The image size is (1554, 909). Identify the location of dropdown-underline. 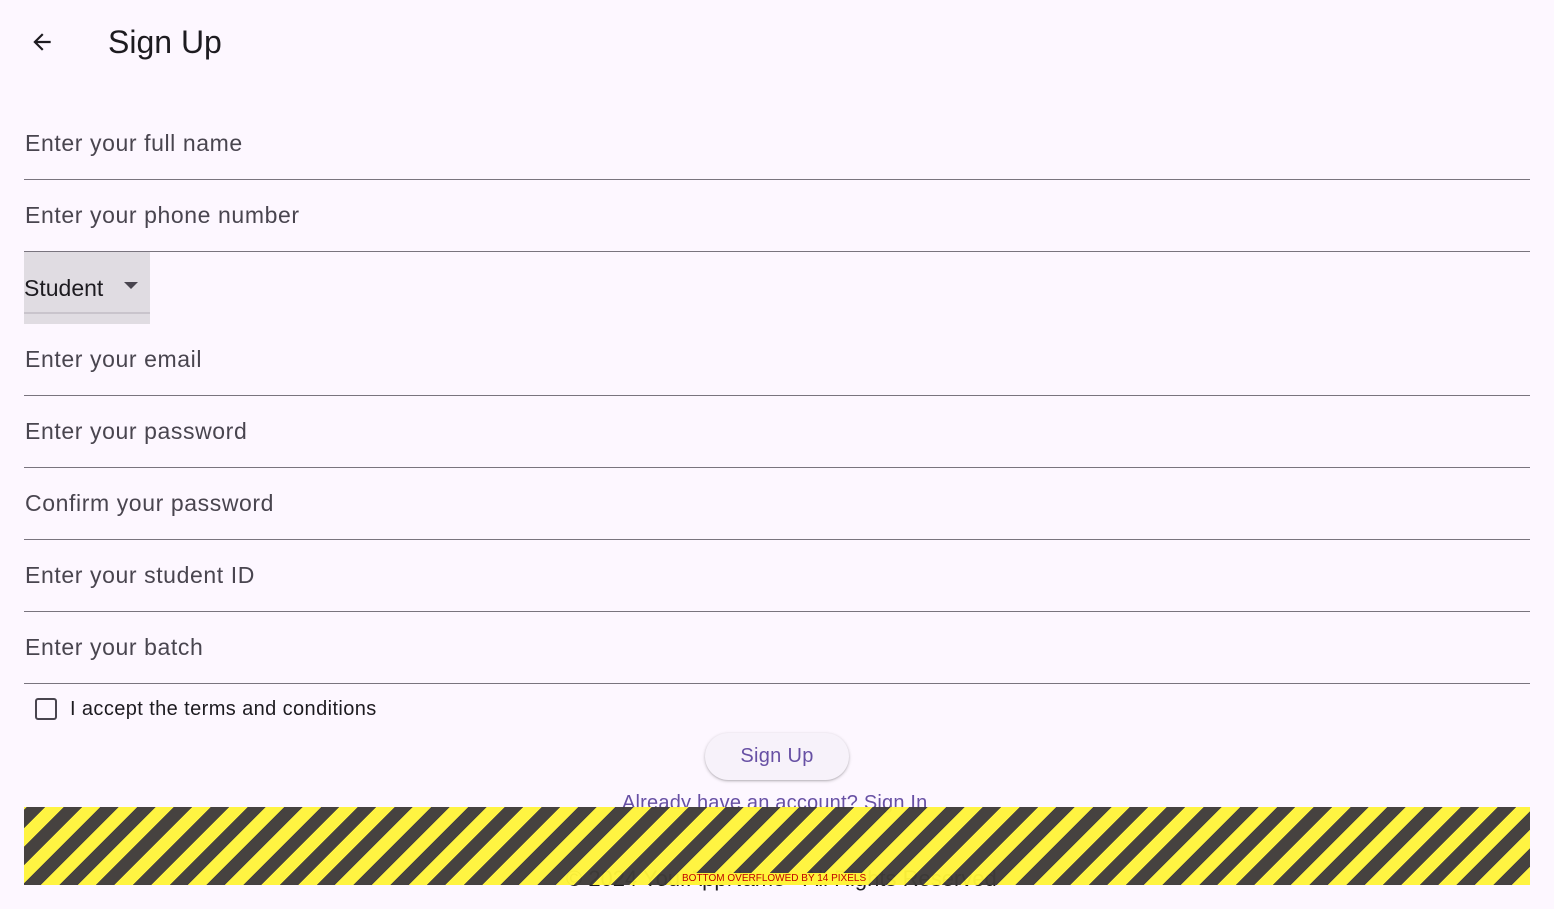
(87, 313).